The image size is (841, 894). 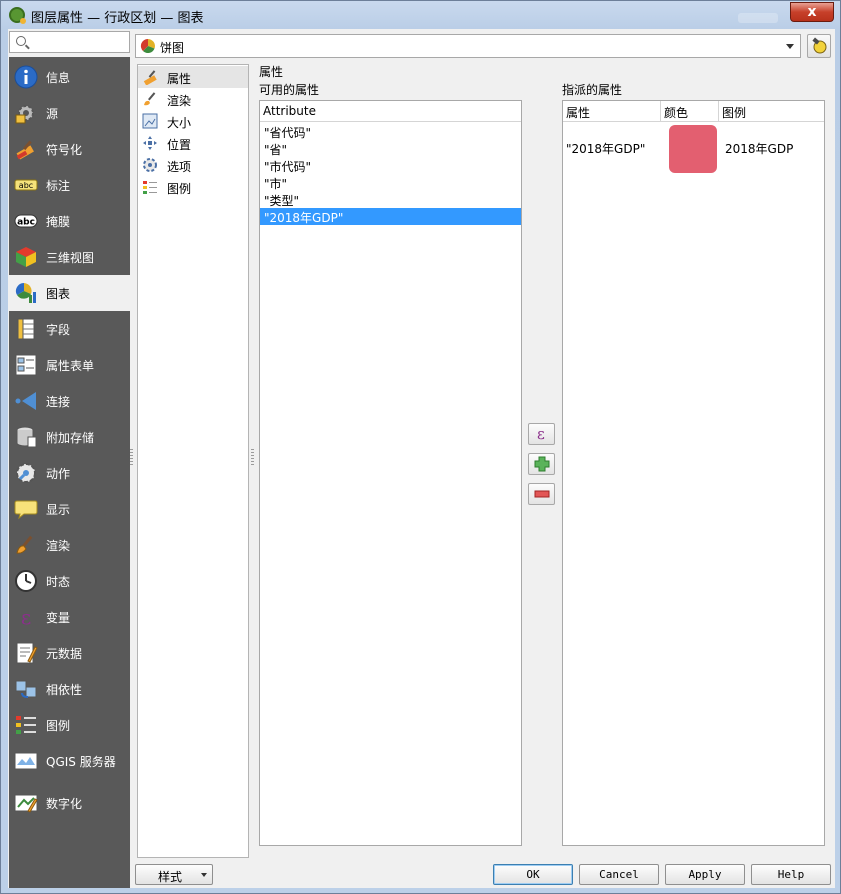 I want to click on placement-icon, so click(x=150, y=143).